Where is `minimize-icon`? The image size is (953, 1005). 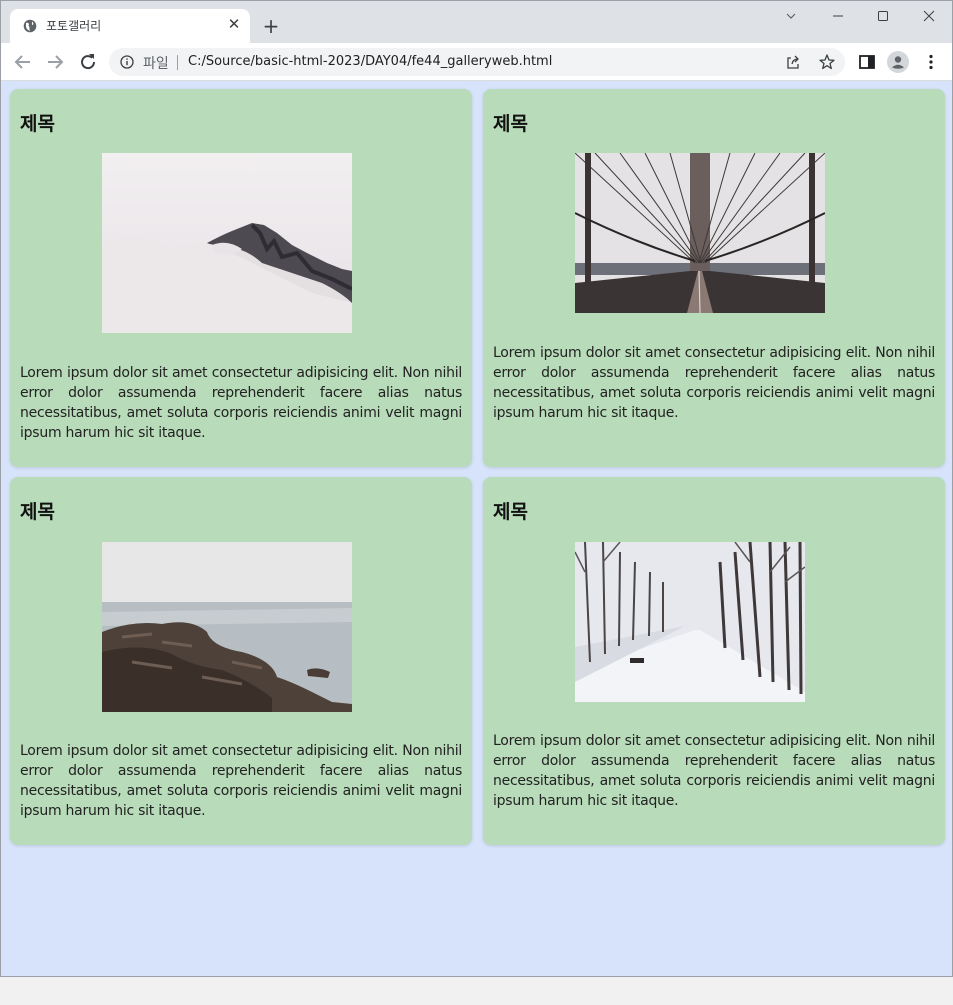 minimize-icon is located at coordinates (838, 17).